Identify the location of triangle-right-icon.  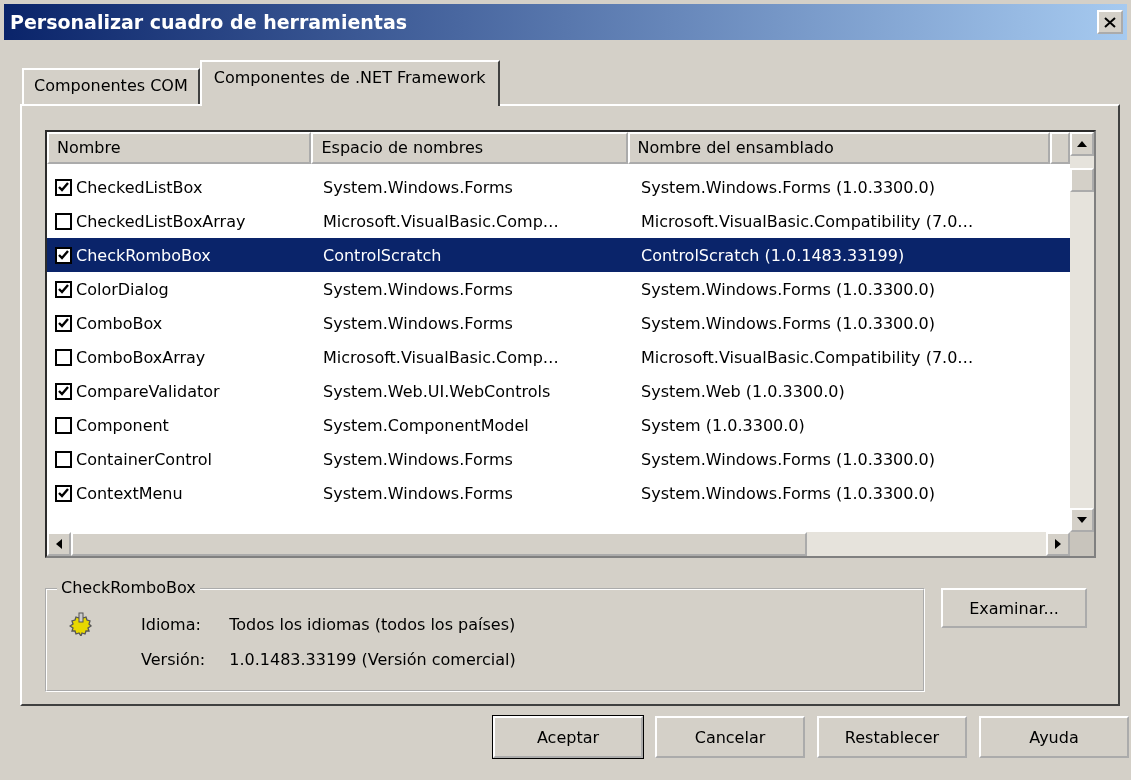
(1058, 544).